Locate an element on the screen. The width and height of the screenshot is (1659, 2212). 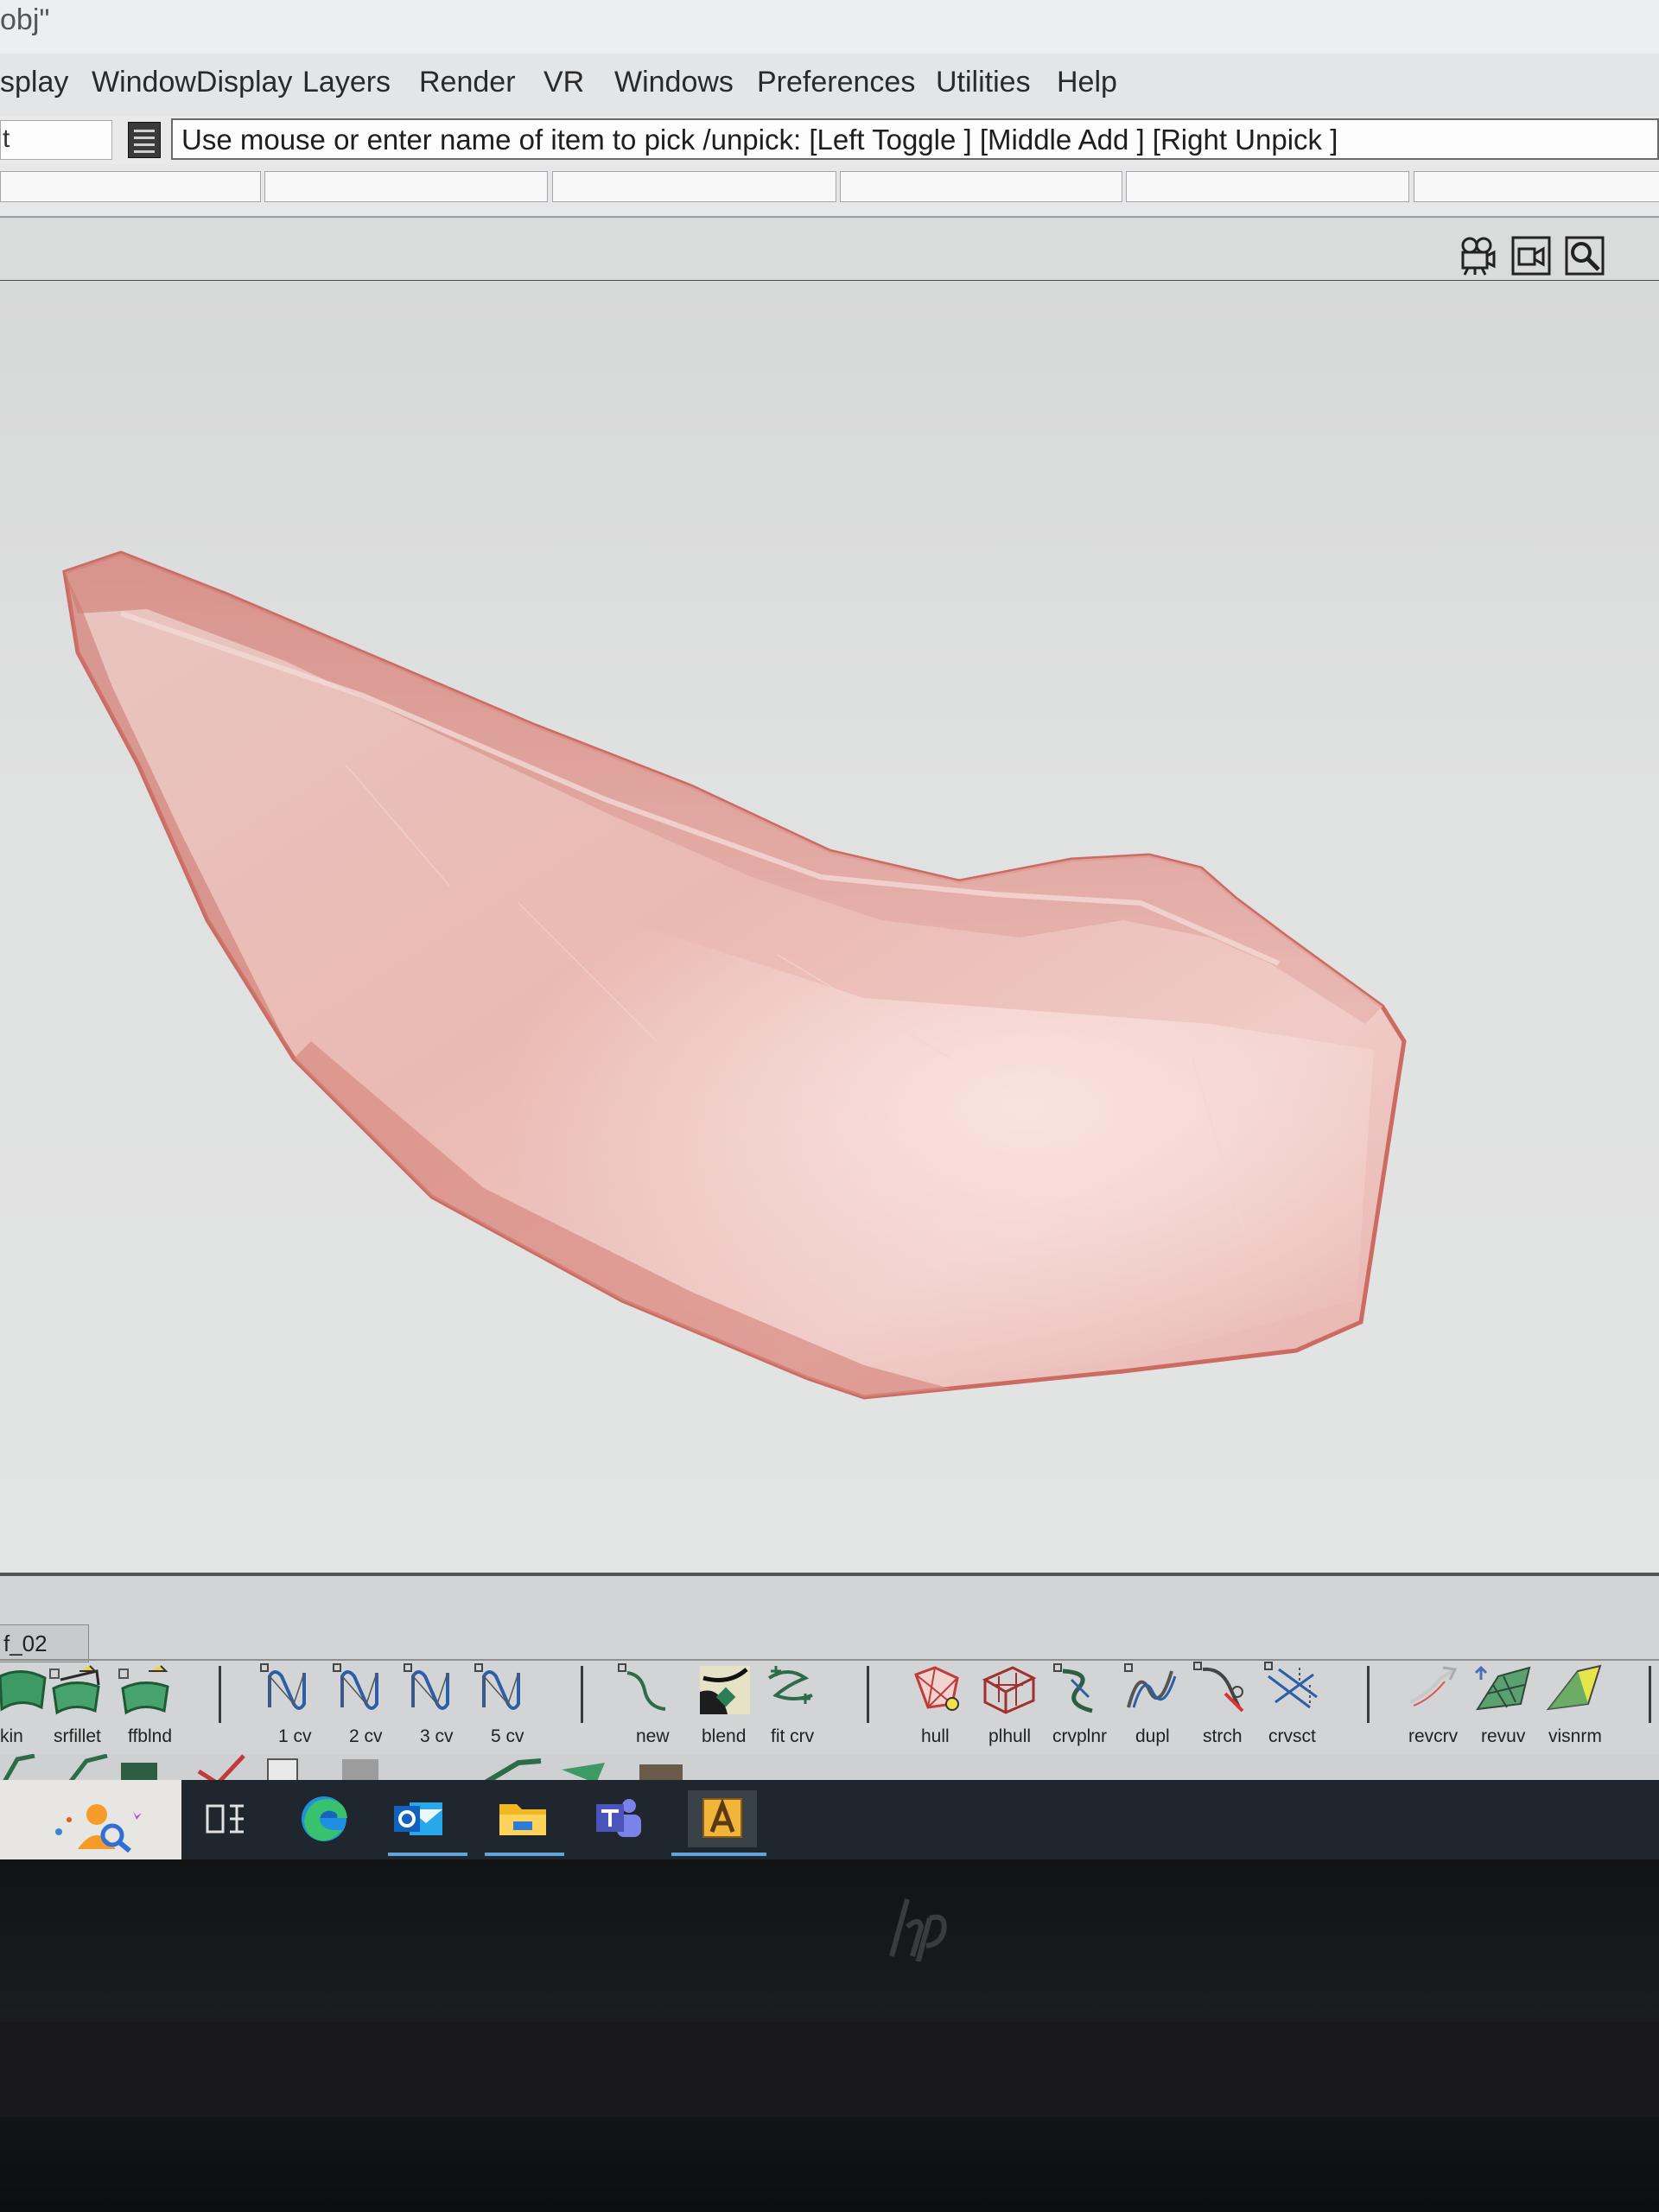
window-title: obj" is located at coordinates (25, 19).